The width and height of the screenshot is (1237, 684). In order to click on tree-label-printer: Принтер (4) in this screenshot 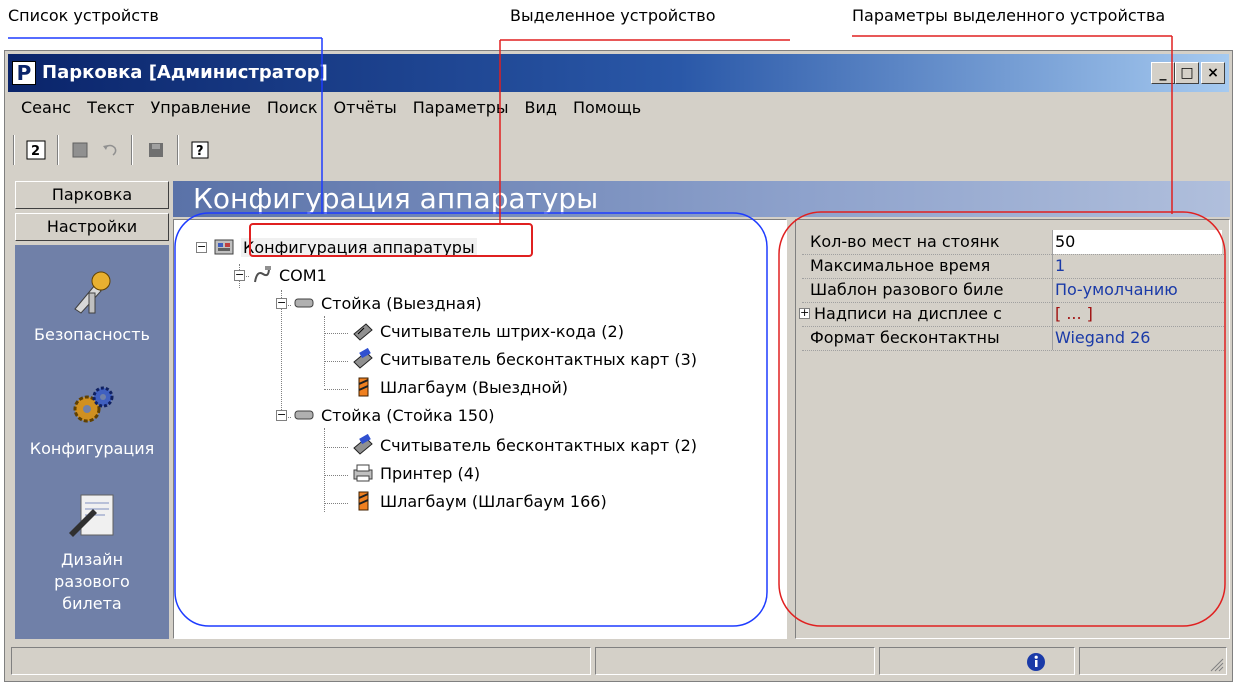, I will do `click(430, 473)`.